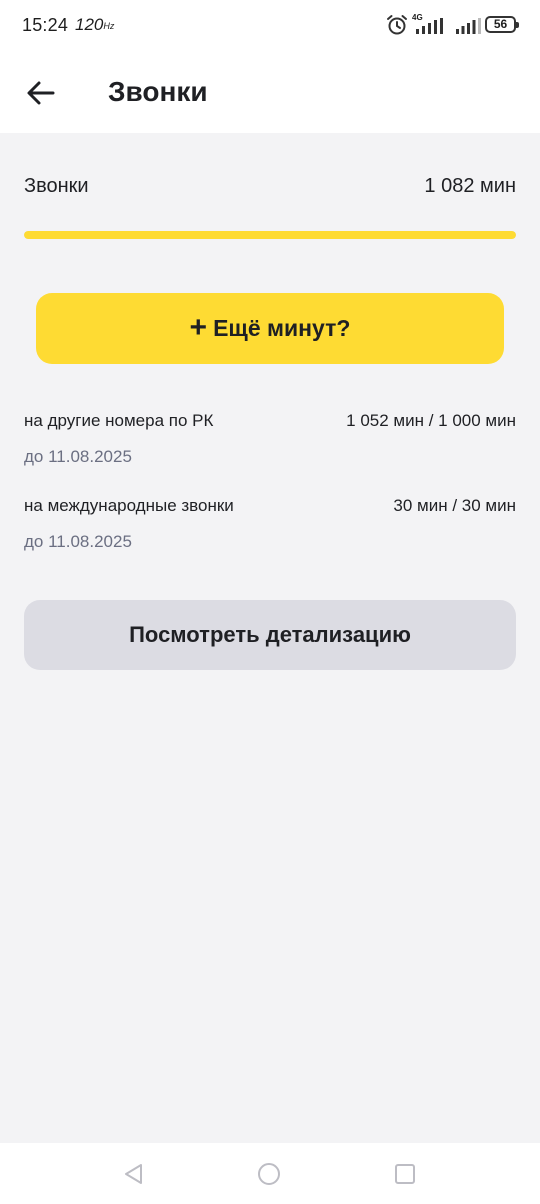 This screenshot has height=1204, width=540. I want to click on square-recents-icon, so click(405, 1174).